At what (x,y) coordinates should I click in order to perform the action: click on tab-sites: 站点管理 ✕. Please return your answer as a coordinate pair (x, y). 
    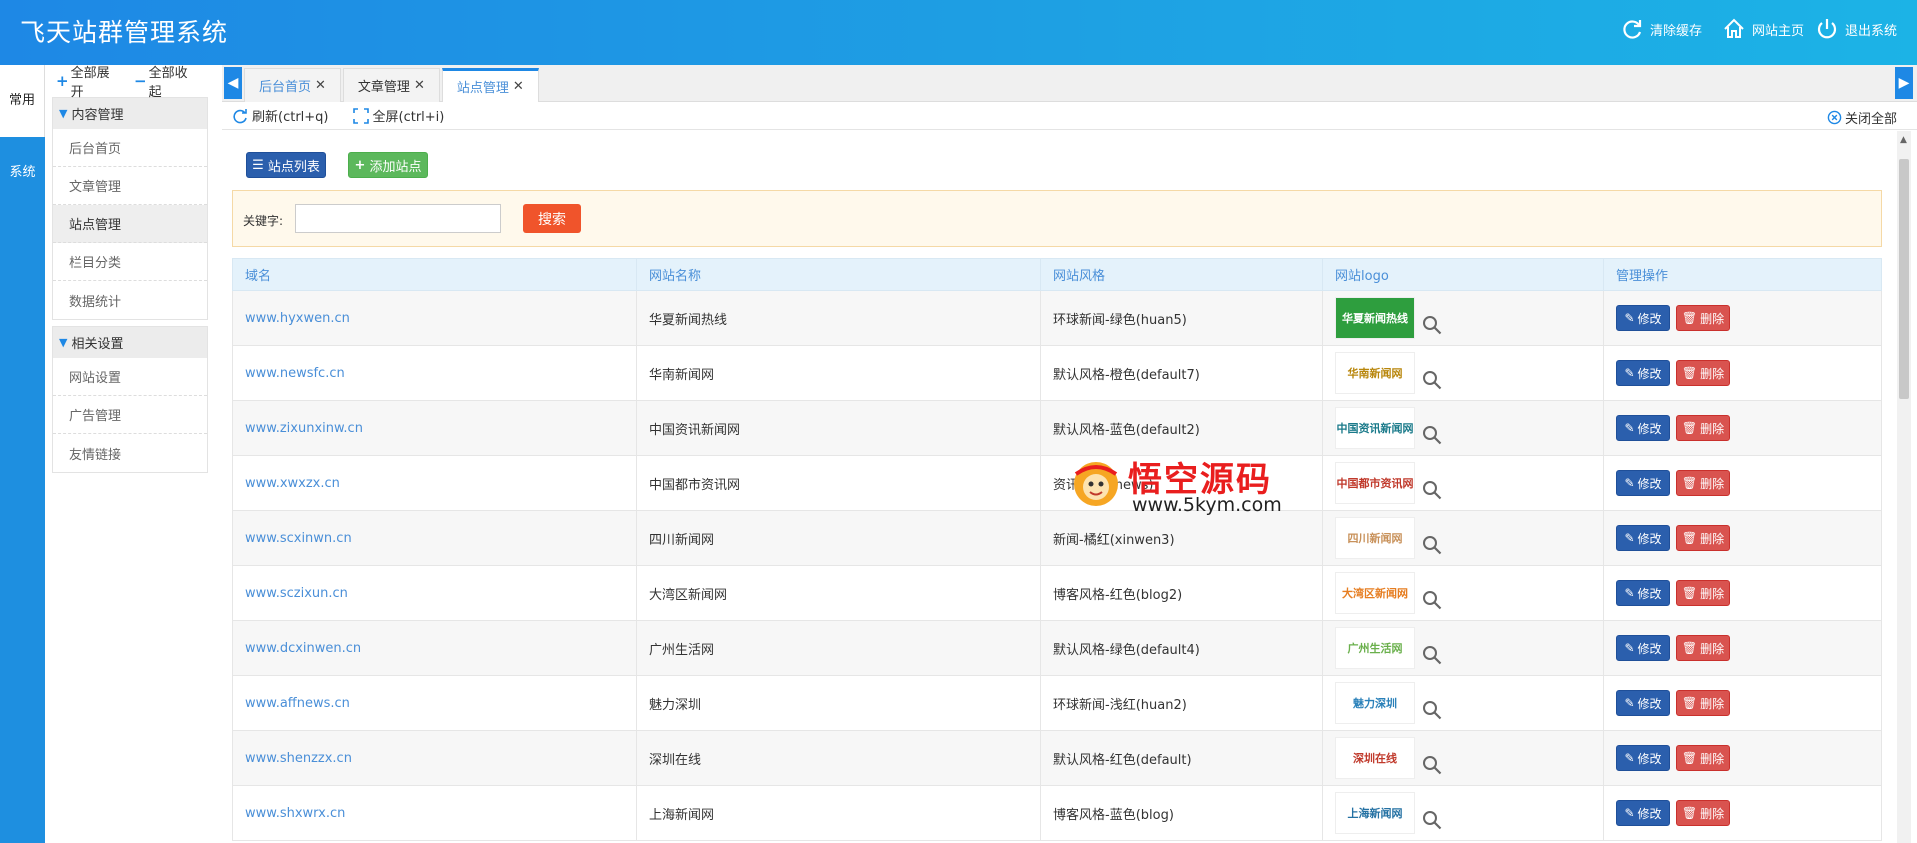
    Looking at the image, I should click on (490, 85).